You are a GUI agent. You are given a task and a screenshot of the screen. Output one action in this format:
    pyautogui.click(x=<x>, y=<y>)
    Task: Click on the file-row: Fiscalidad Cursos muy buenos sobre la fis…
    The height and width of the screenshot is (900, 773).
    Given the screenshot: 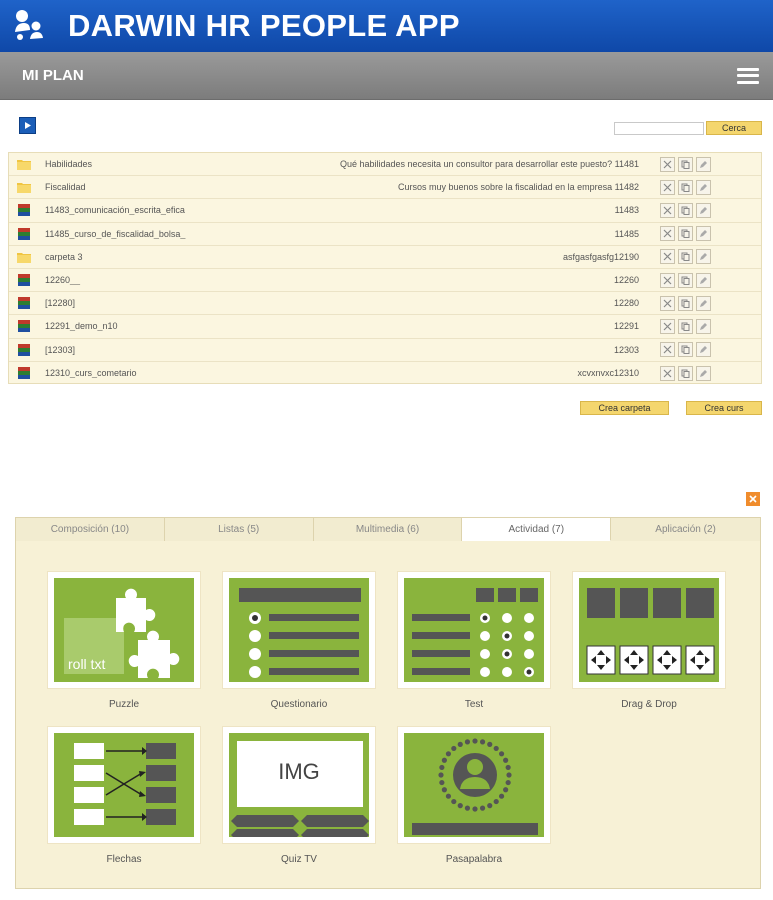 What is the action you would take?
    pyautogui.click(x=385, y=188)
    